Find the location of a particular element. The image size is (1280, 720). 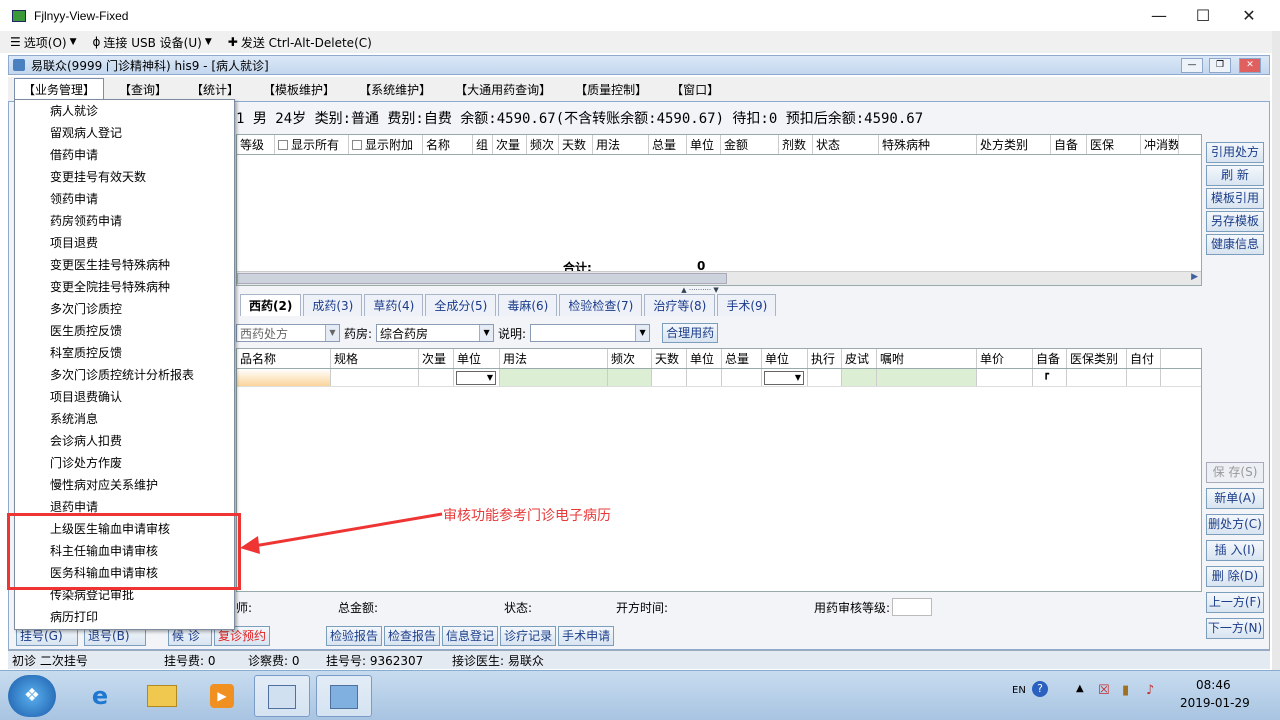

audit-level-input is located at coordinates (912, 607).